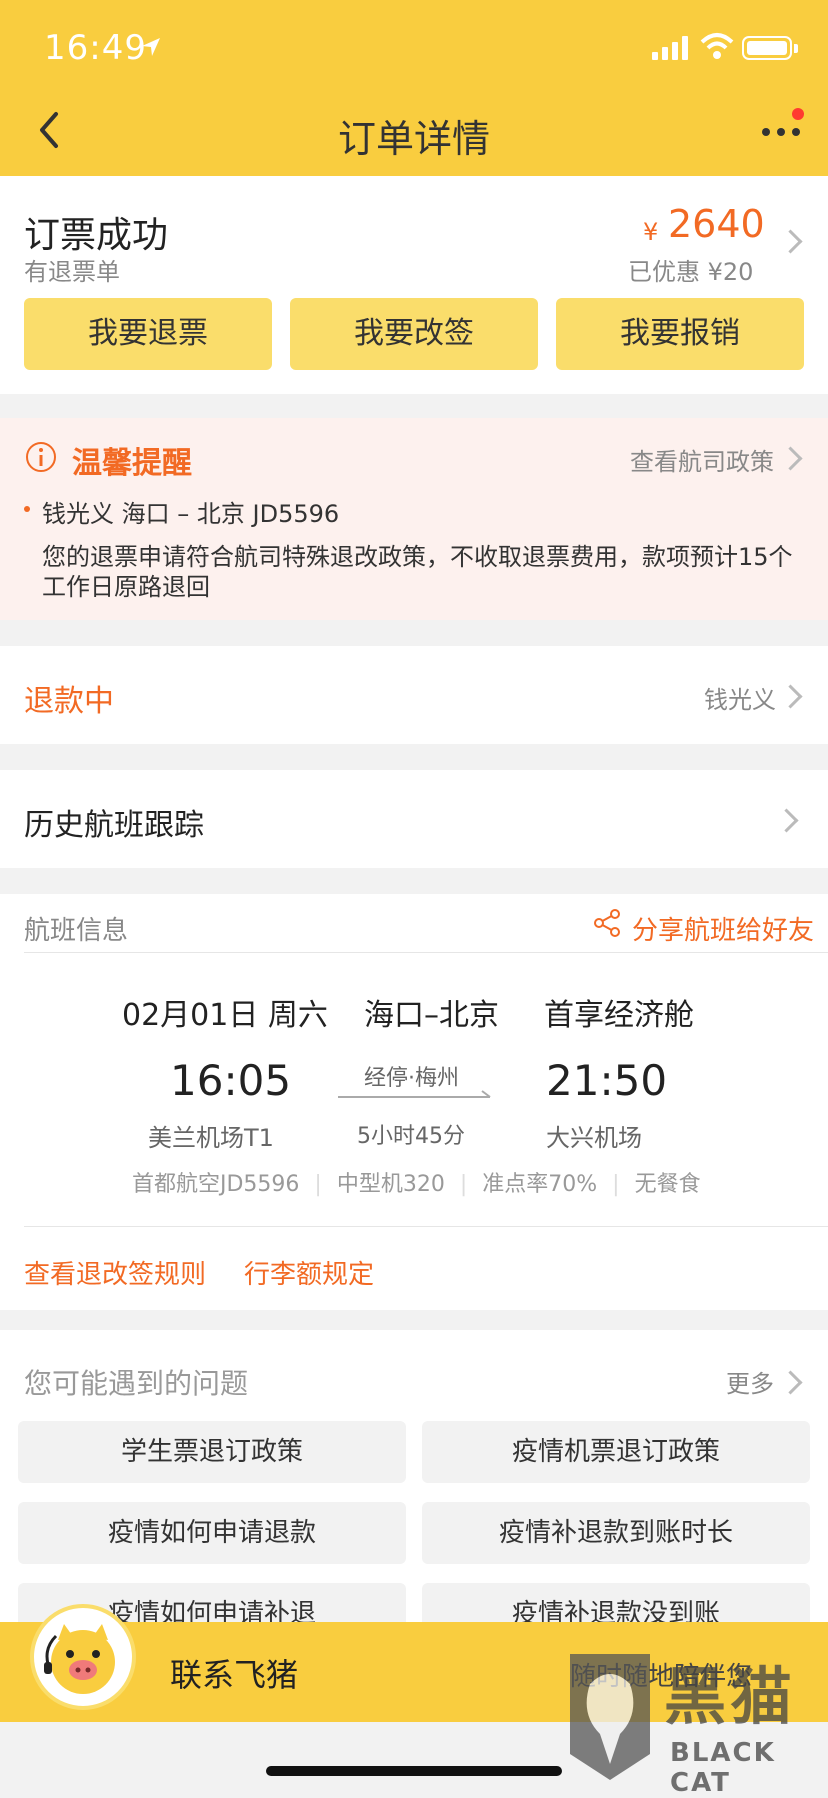 The image size is (828, 1798). Describe the element at coordinates (607, 923) in the screenshot. I see `share-icon` at that location.